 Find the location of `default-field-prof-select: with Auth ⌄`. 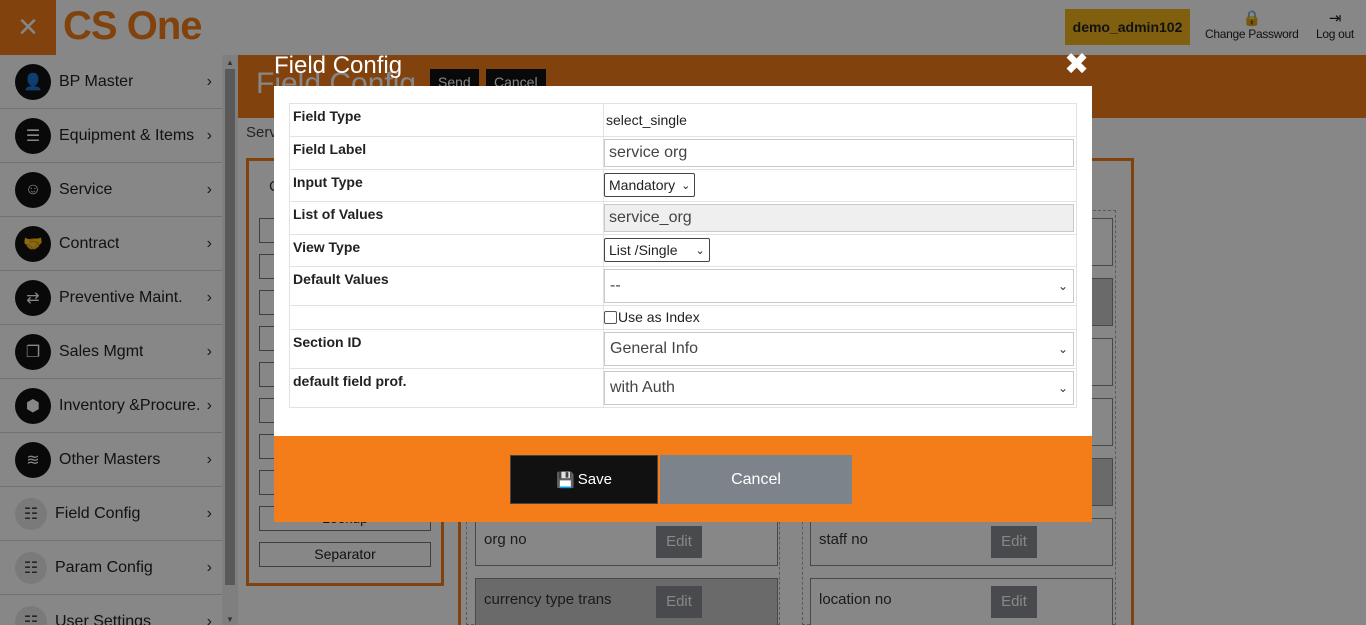

default-field-prof-select: with Auth ⌄ is located at coordinates (839, 388).